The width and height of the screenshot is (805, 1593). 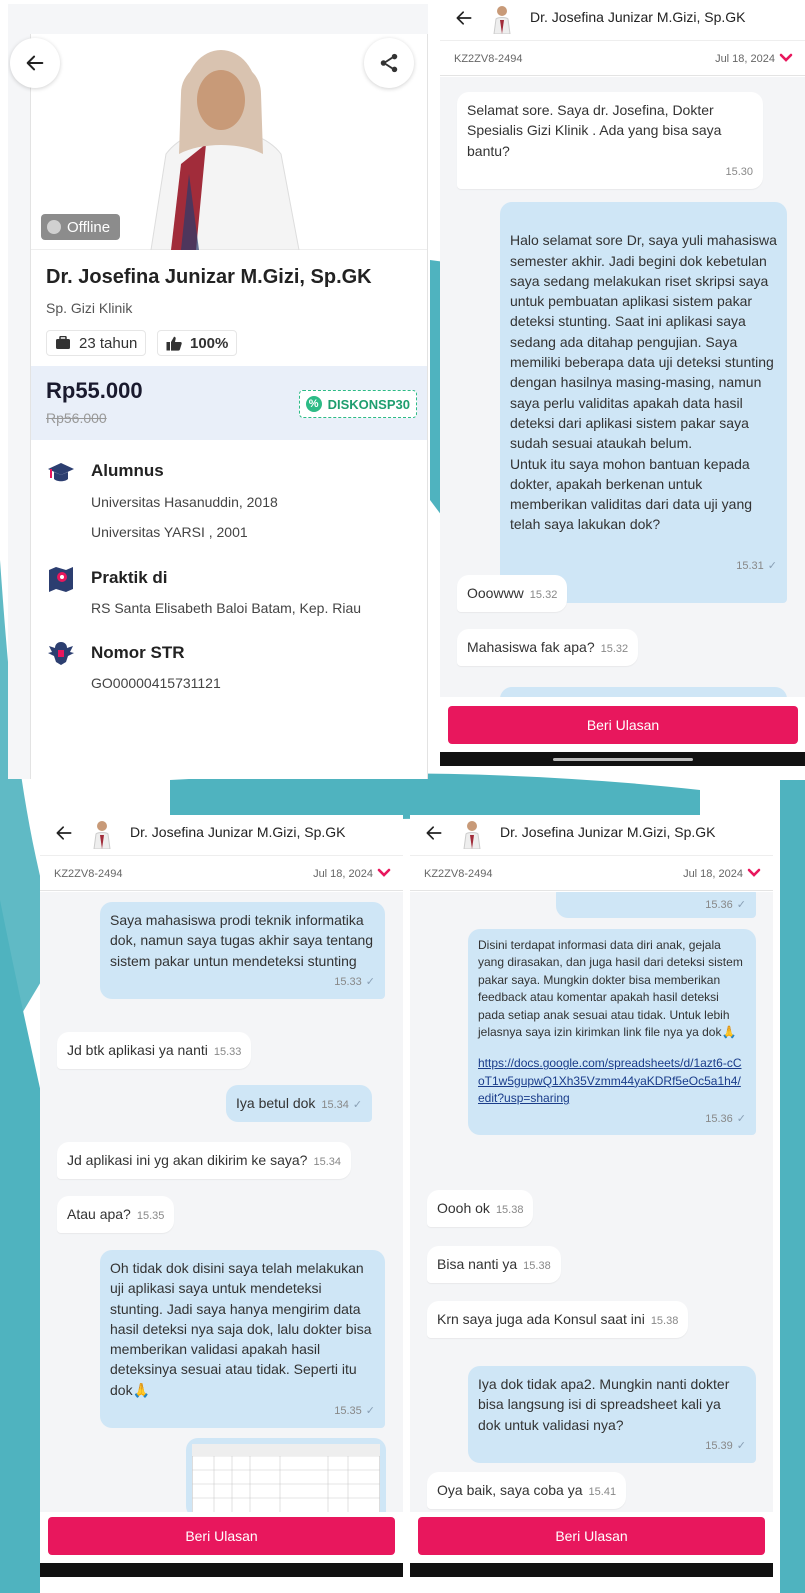 What do you see at coordinates (656, 905) in the screenshot?
I see `message-out: 15.36 ✓` at bounding box center [656, 905].